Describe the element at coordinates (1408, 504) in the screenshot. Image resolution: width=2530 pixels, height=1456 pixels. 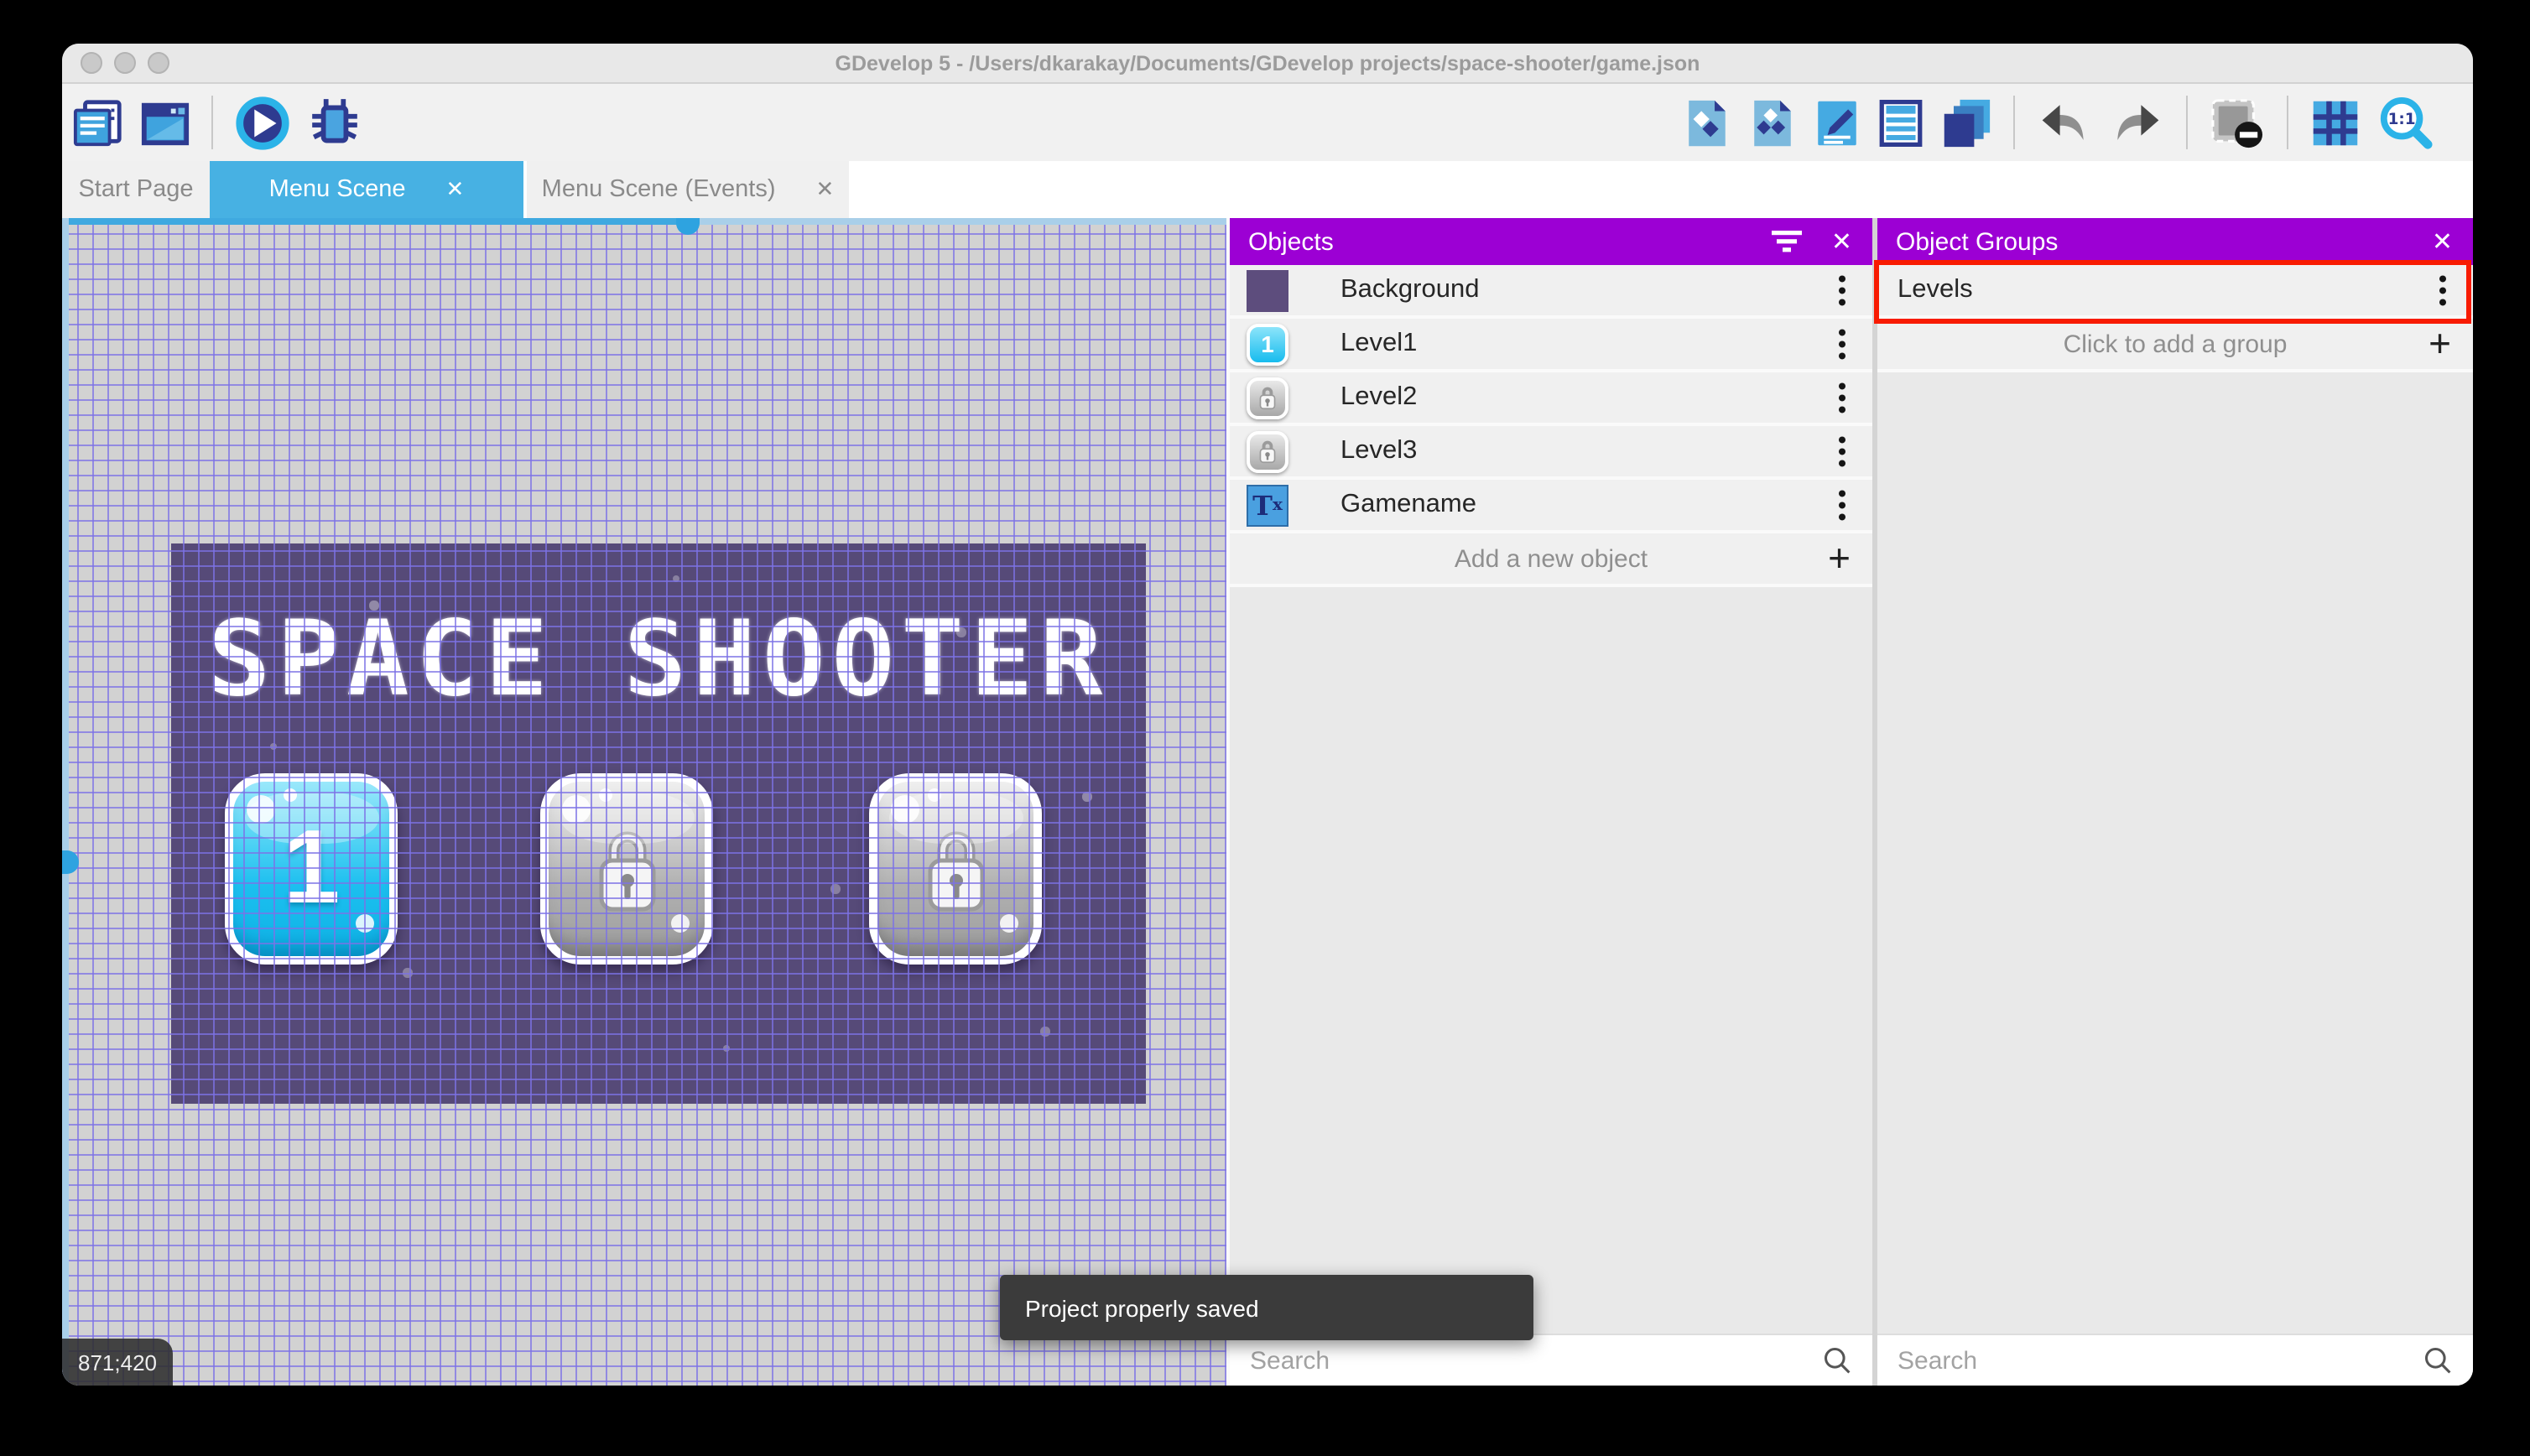
I see `object-name: Gamename` at that location.